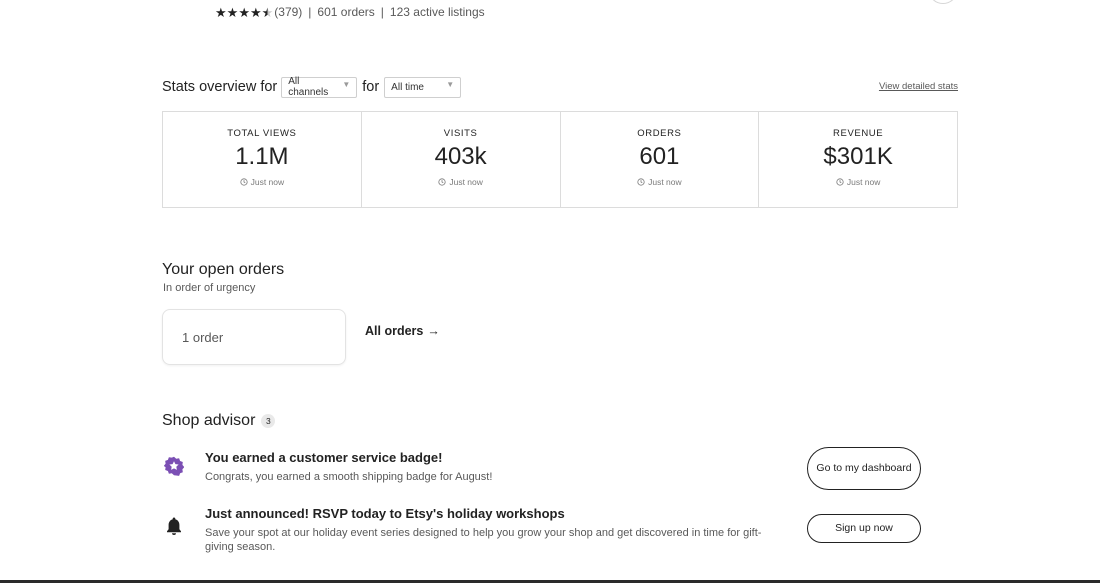  What do you see at coordinates (858, 156) in the screenshot?
I see `stat-value: $301K` at bounding box center [858, 156].